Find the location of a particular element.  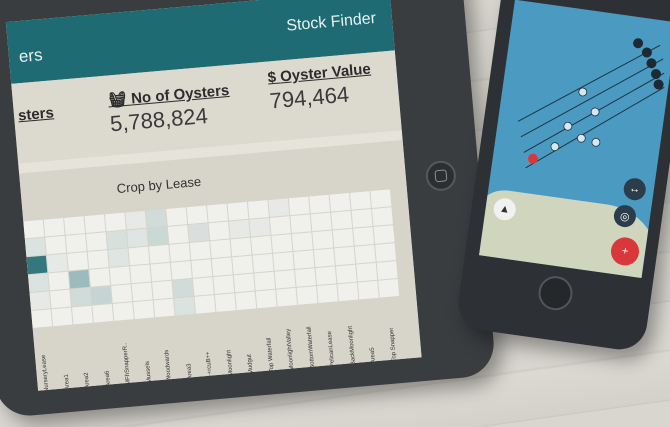

x-tick-label: Area6 is located at coordinates (108, 378).